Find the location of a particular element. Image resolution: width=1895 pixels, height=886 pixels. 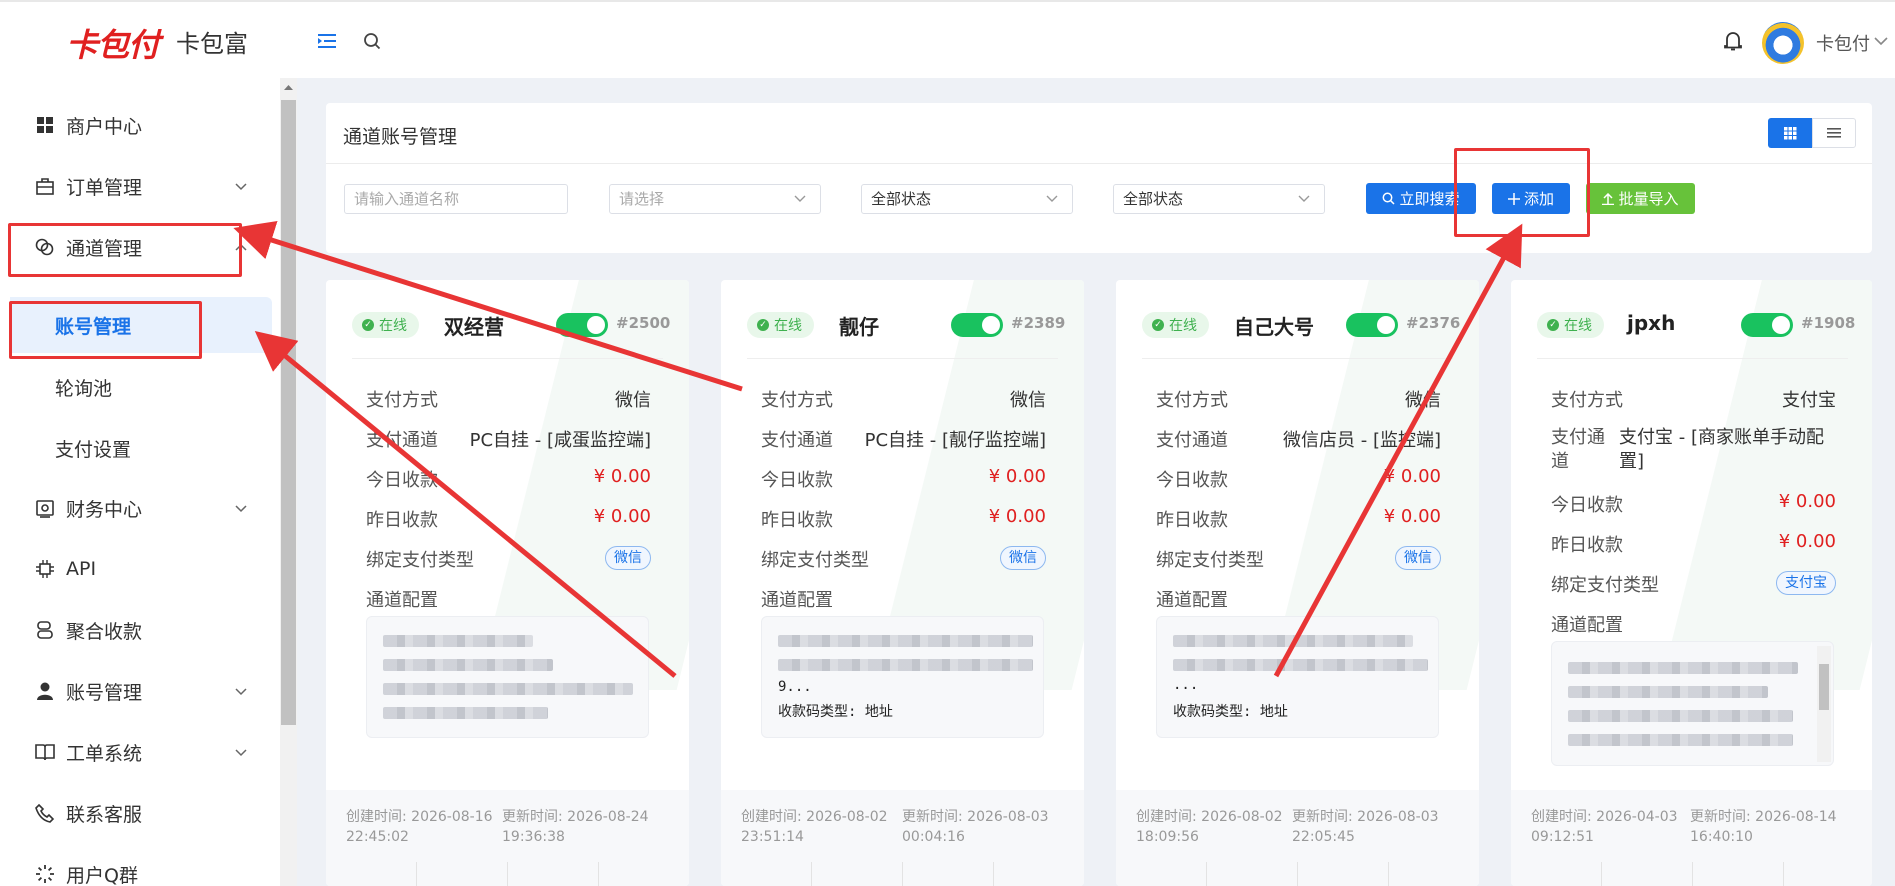

arrow-to-channel-menu is located at coordinates (488, 306).